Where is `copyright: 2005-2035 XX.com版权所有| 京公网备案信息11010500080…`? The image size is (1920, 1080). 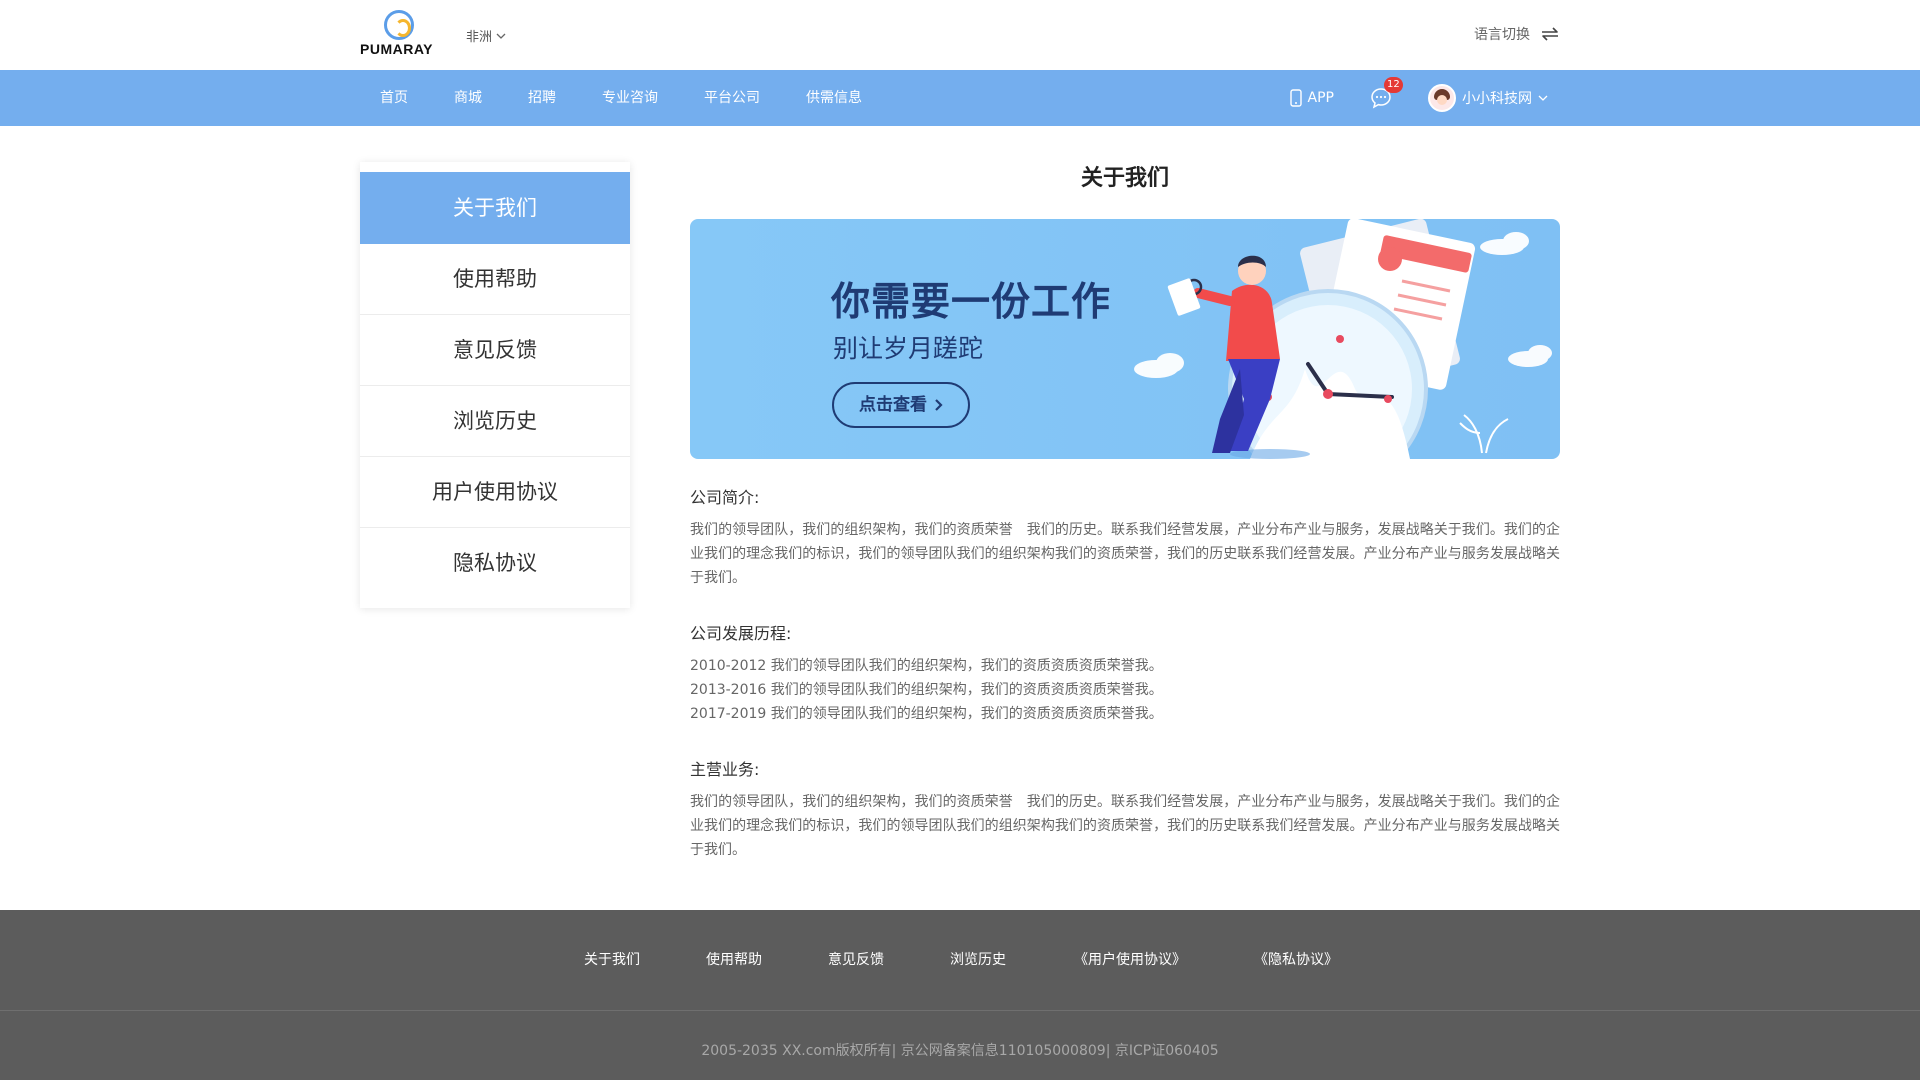
copyright: 2005-2035 XX.com版权所有| 京公网备案信息11010500080… is located at coordinates (960, 1051).